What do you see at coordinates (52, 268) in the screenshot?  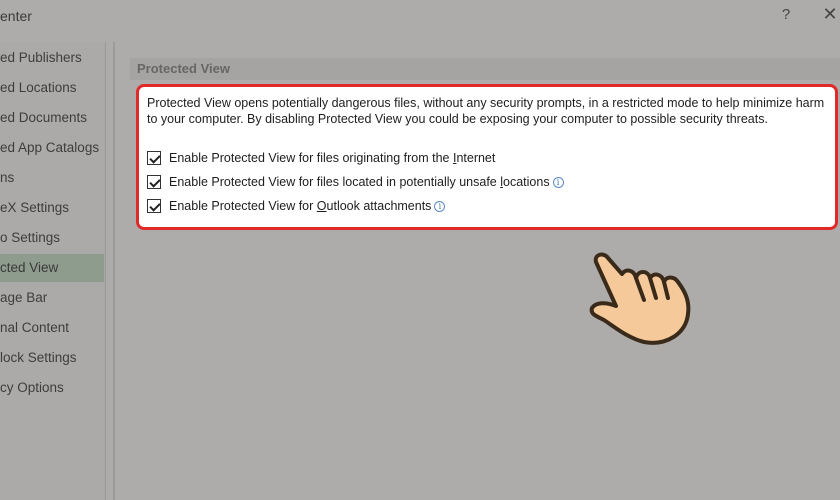 I see `sidebar-item-protected-view: cted View` at bounding box center [52, 268].